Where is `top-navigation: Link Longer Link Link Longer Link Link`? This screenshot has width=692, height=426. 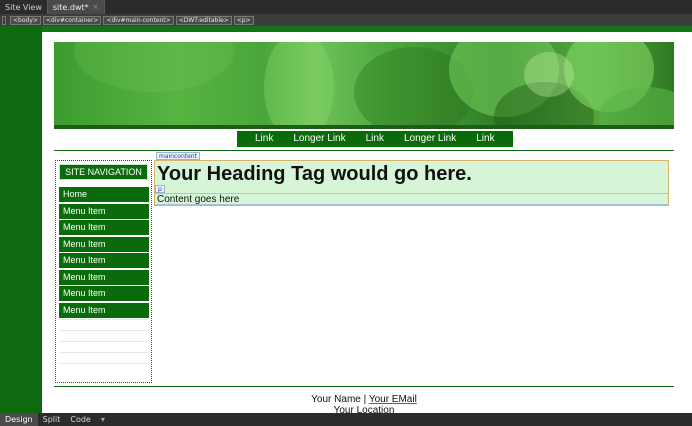 top-navigation: Link Longer Link Link Longer Link Link is located at coordinates (375, 139).